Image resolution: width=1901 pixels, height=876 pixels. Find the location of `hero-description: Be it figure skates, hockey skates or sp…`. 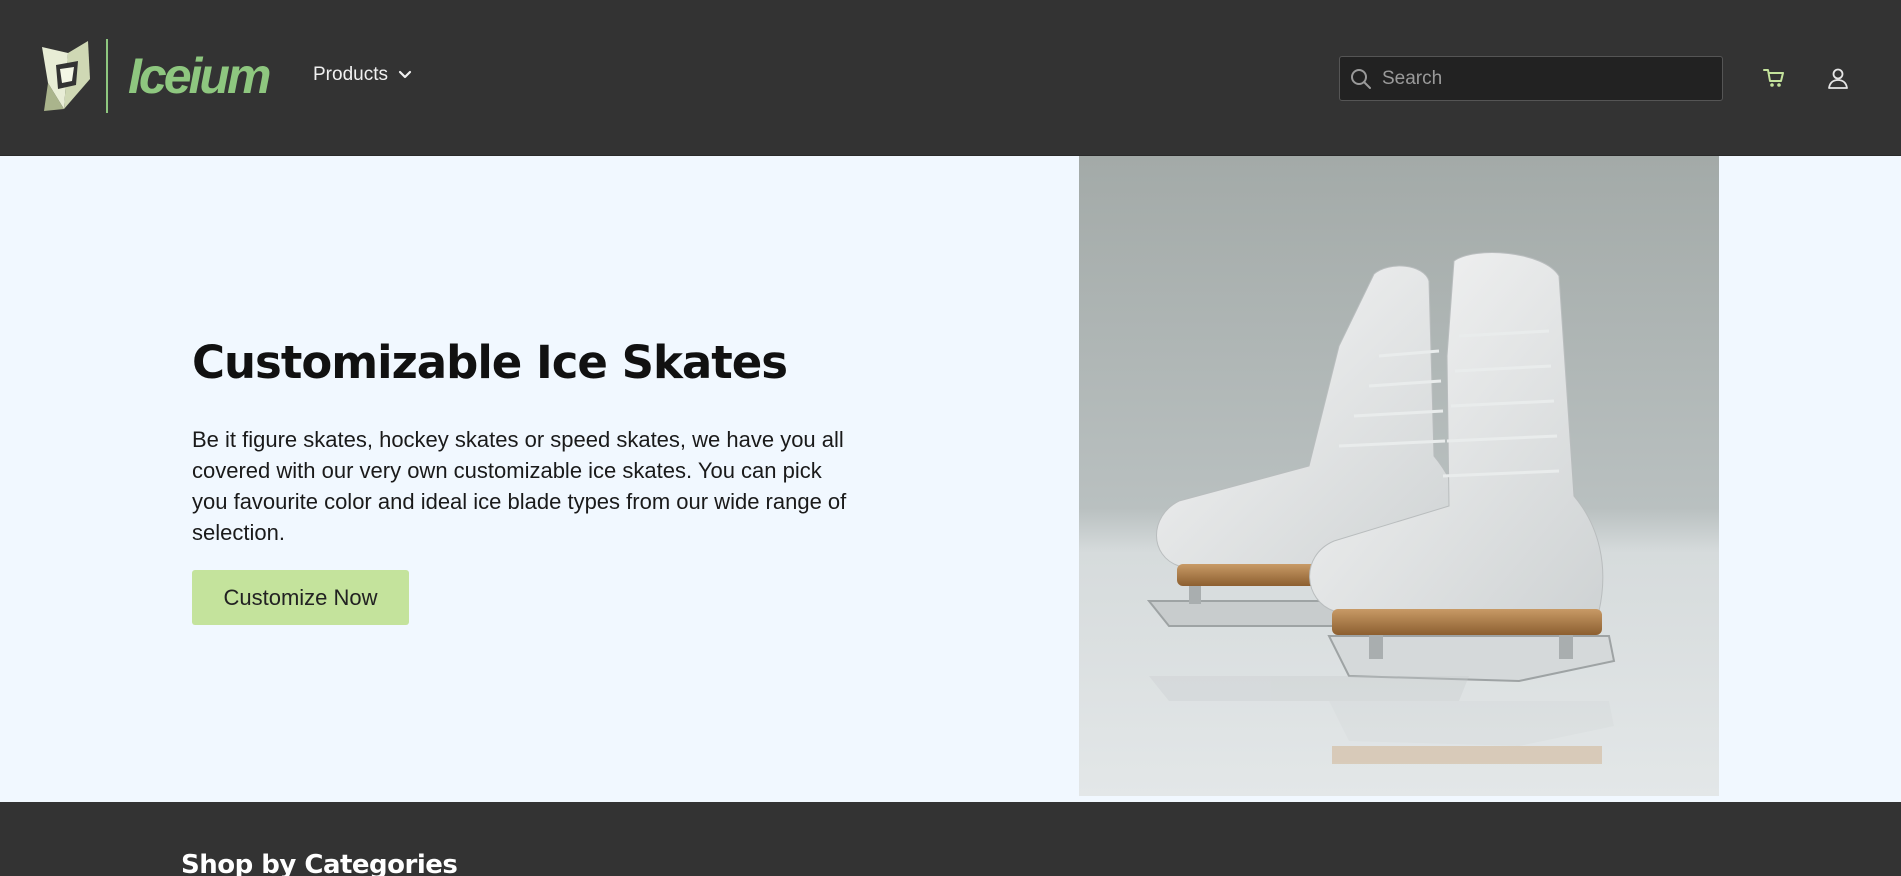

hero-description: Be it figure skates, hockey skates or sp… is located at coordinates (519, 486).